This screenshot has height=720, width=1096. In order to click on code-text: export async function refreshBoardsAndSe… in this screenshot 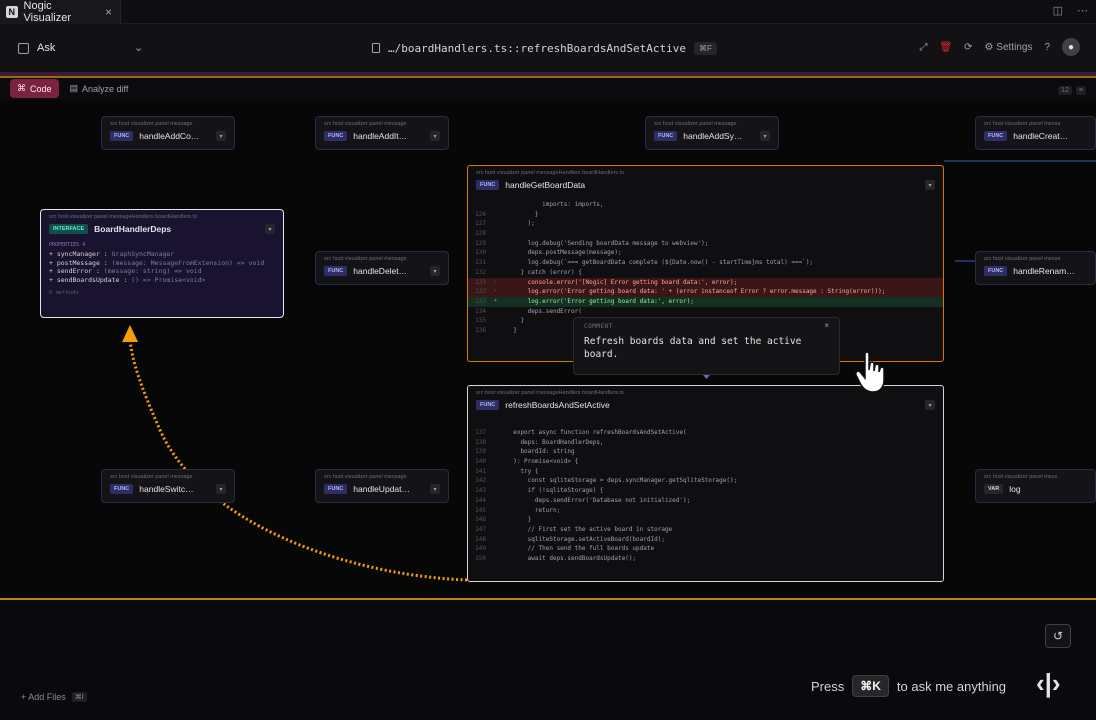, I will do `click(596, 432)`.